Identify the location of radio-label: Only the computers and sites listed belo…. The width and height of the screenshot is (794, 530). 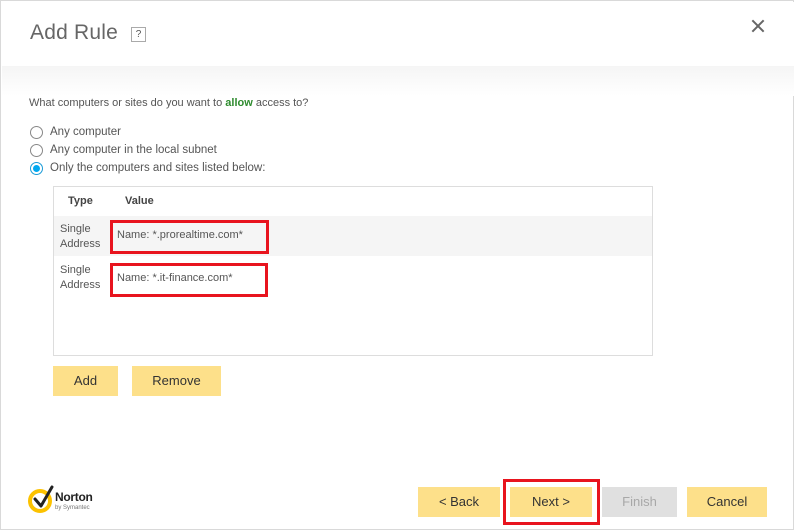
(158, 168).